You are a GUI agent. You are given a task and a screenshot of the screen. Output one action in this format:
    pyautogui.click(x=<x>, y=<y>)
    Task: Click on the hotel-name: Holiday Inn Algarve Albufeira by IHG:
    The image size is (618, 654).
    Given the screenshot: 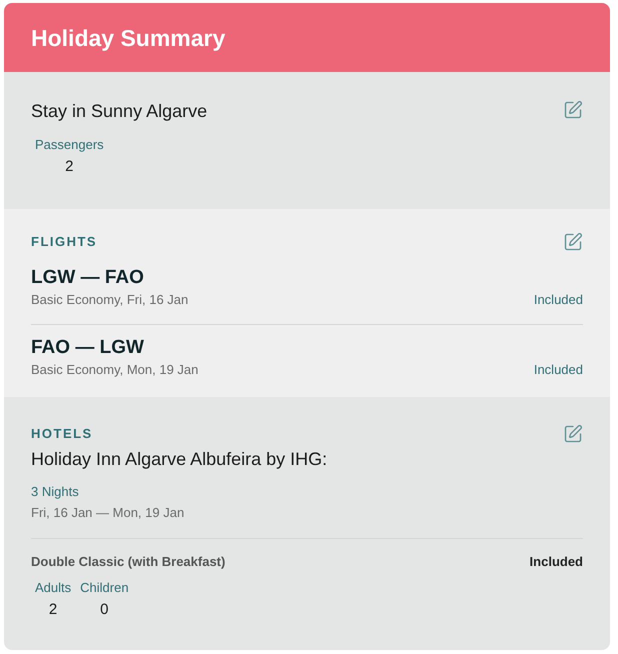 What is the action you would take?
    pyautogui.click(x=179, y=459)
    